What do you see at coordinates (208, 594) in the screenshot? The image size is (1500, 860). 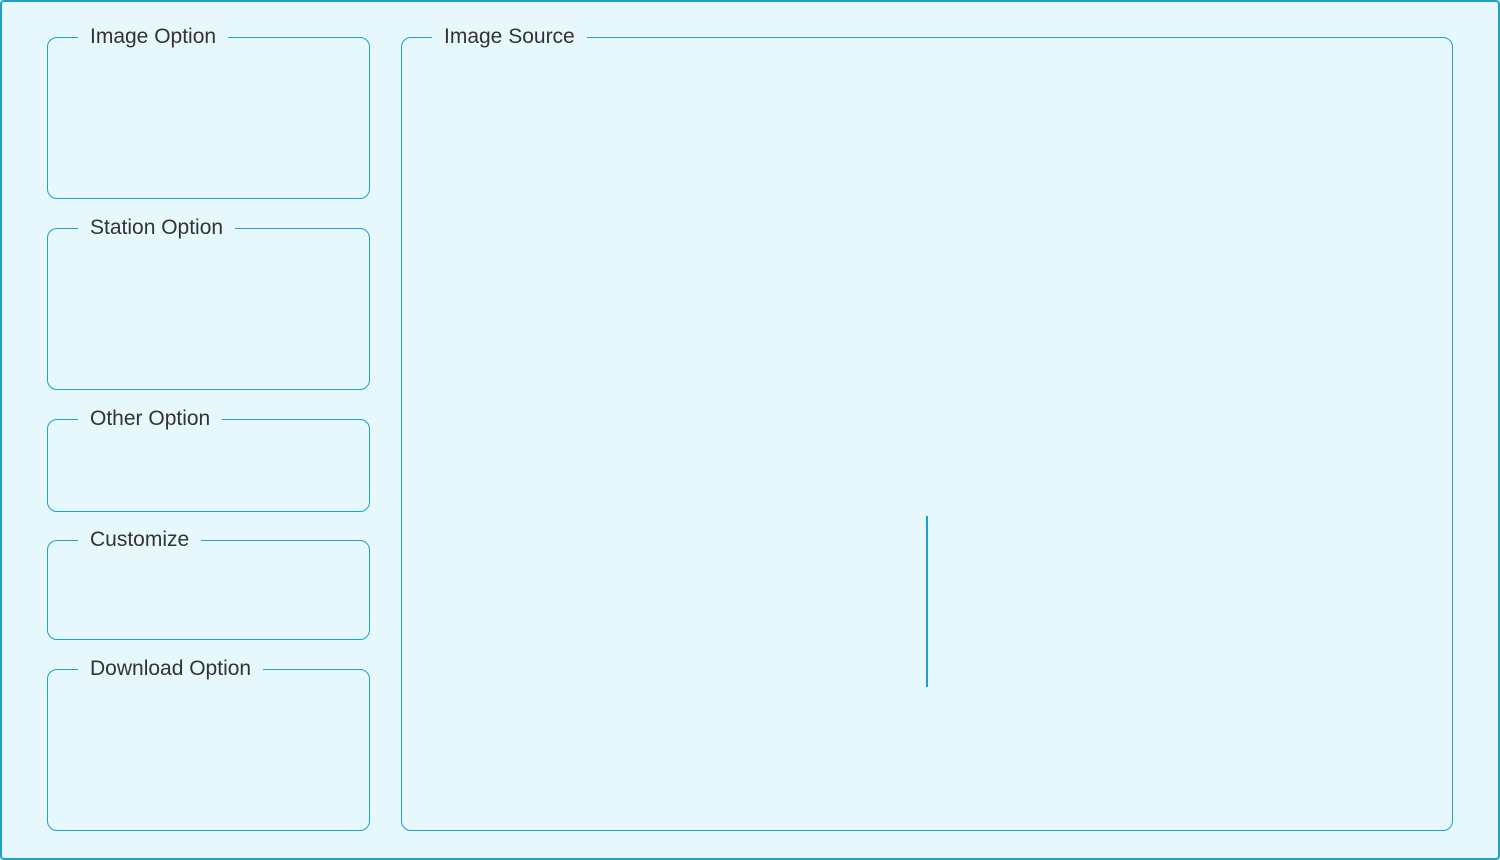 I see `customize-content` at bounding box center [208, 594].